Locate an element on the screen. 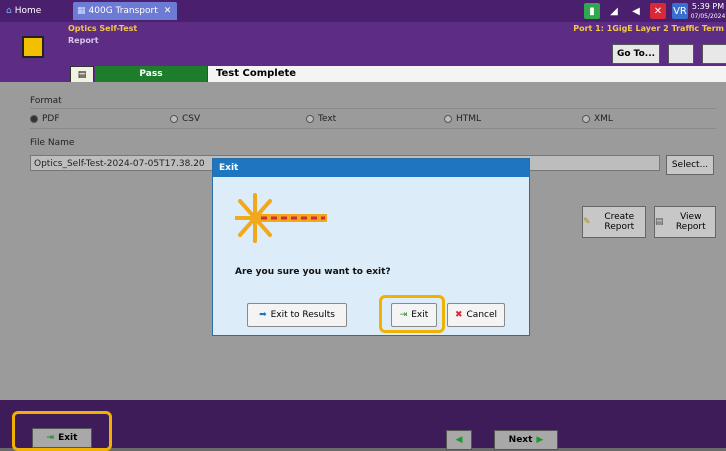  document-view-icon: ▤ is located at coordinates (659, 222).